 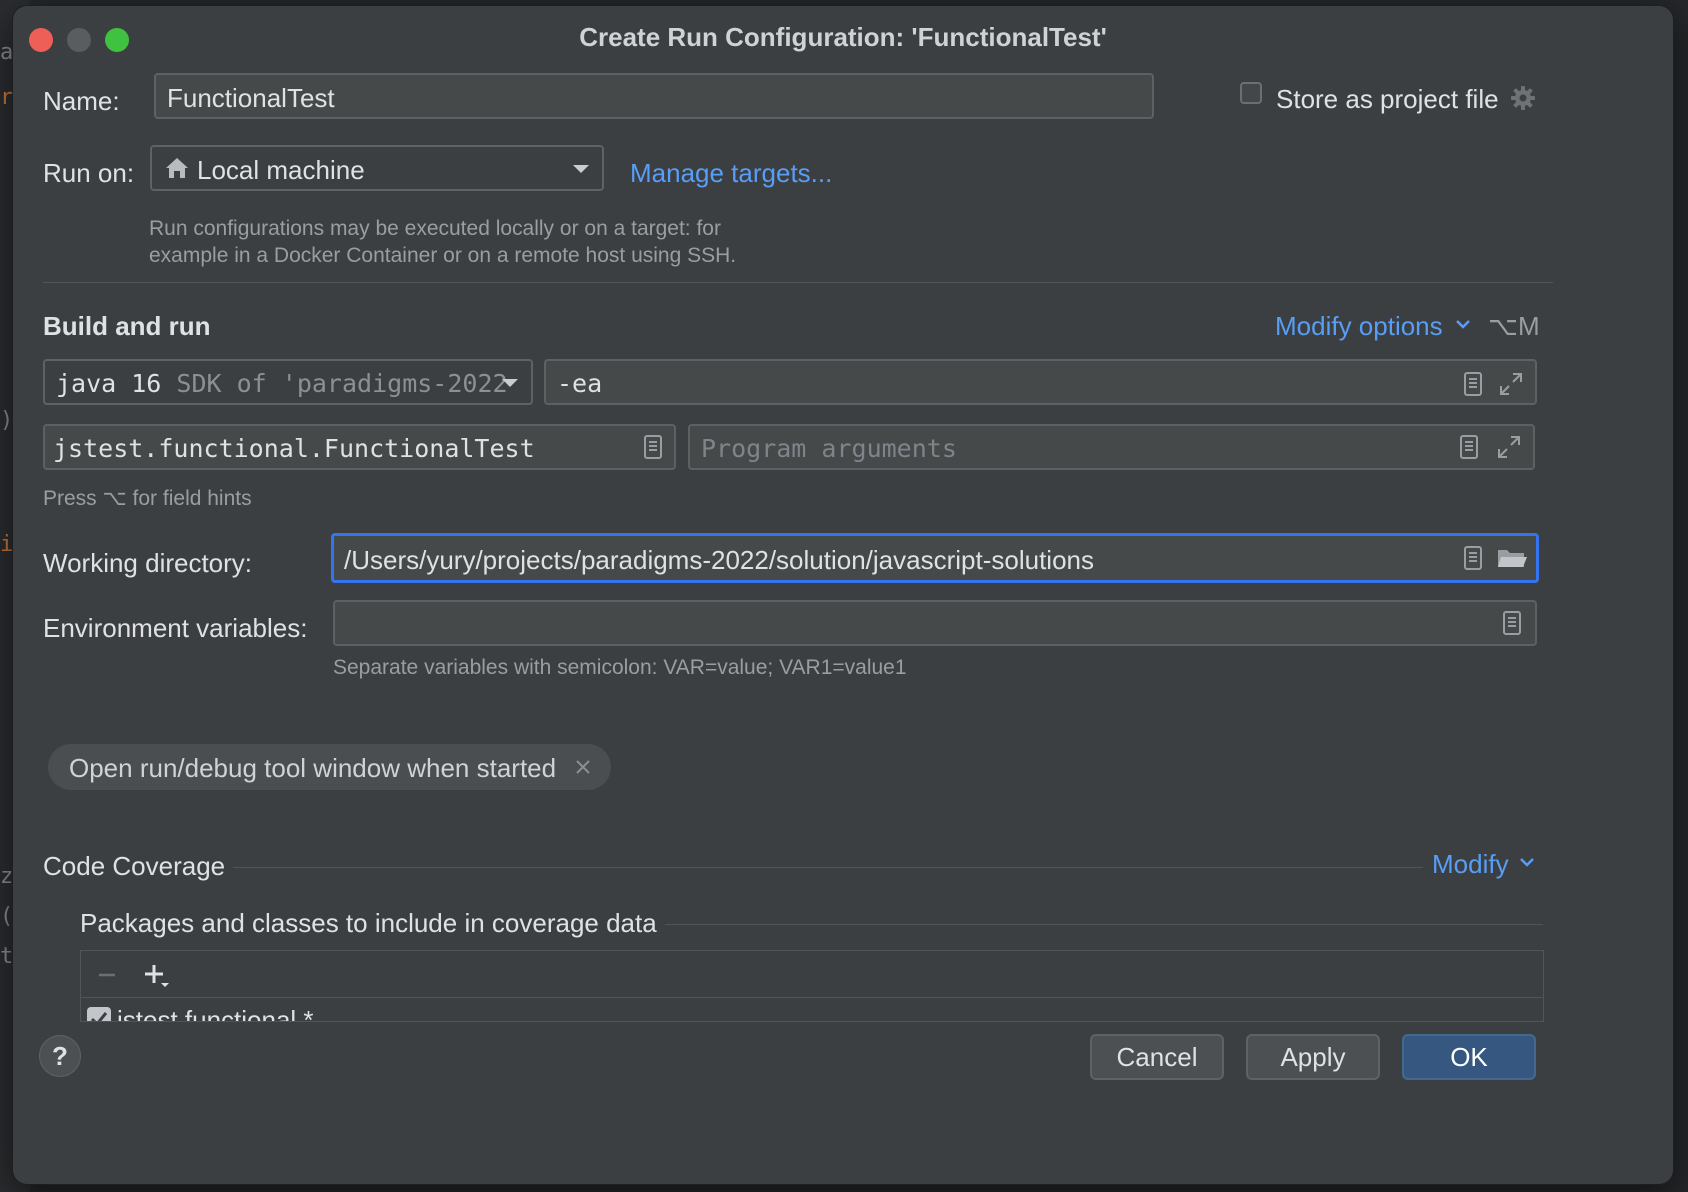 I want to click on store-as-project-file-label: Store as project file, so click(x=1387, y=99).